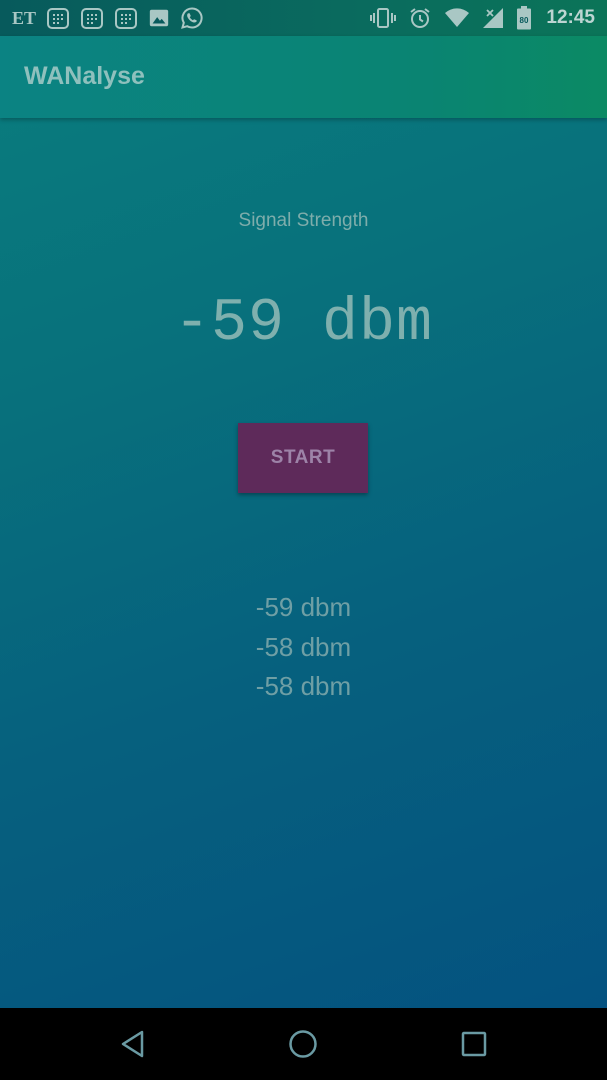 Image resolution: width=607 pixels, height=1080 pixels. I want to click on wifi-icon, so click(457, 18).